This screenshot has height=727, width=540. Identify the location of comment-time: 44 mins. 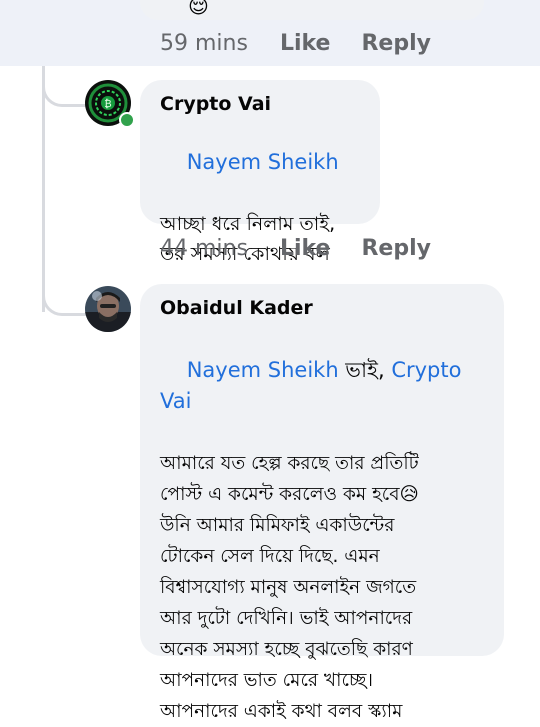
(204, 248).